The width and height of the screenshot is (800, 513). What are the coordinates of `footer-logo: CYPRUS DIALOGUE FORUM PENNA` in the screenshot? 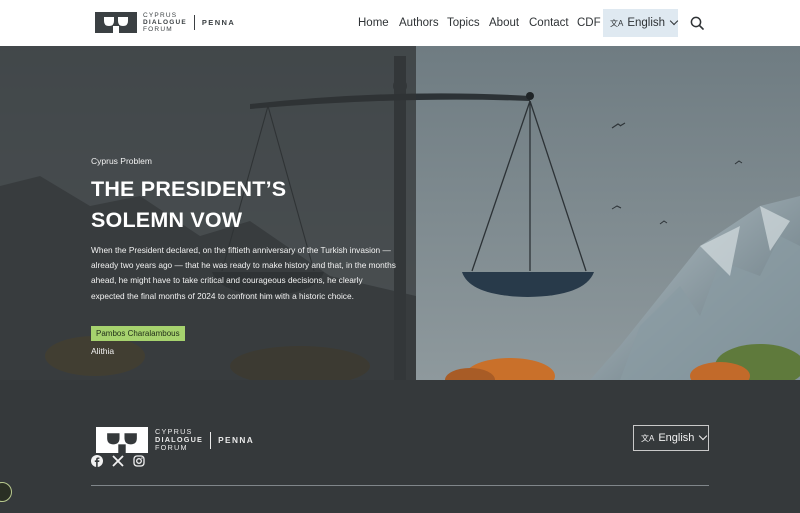 It's located at (174, 440).